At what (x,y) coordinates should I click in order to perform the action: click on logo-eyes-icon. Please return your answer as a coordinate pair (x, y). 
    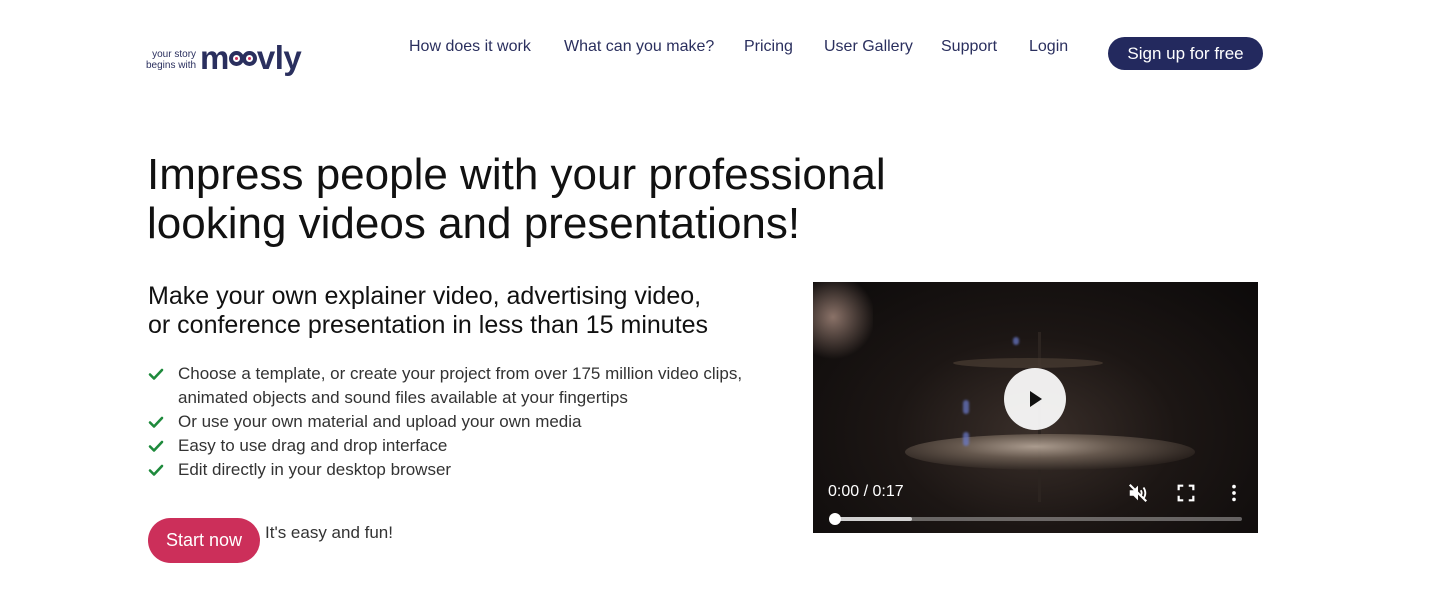
    Looking at the image, I should click on (242, 58).